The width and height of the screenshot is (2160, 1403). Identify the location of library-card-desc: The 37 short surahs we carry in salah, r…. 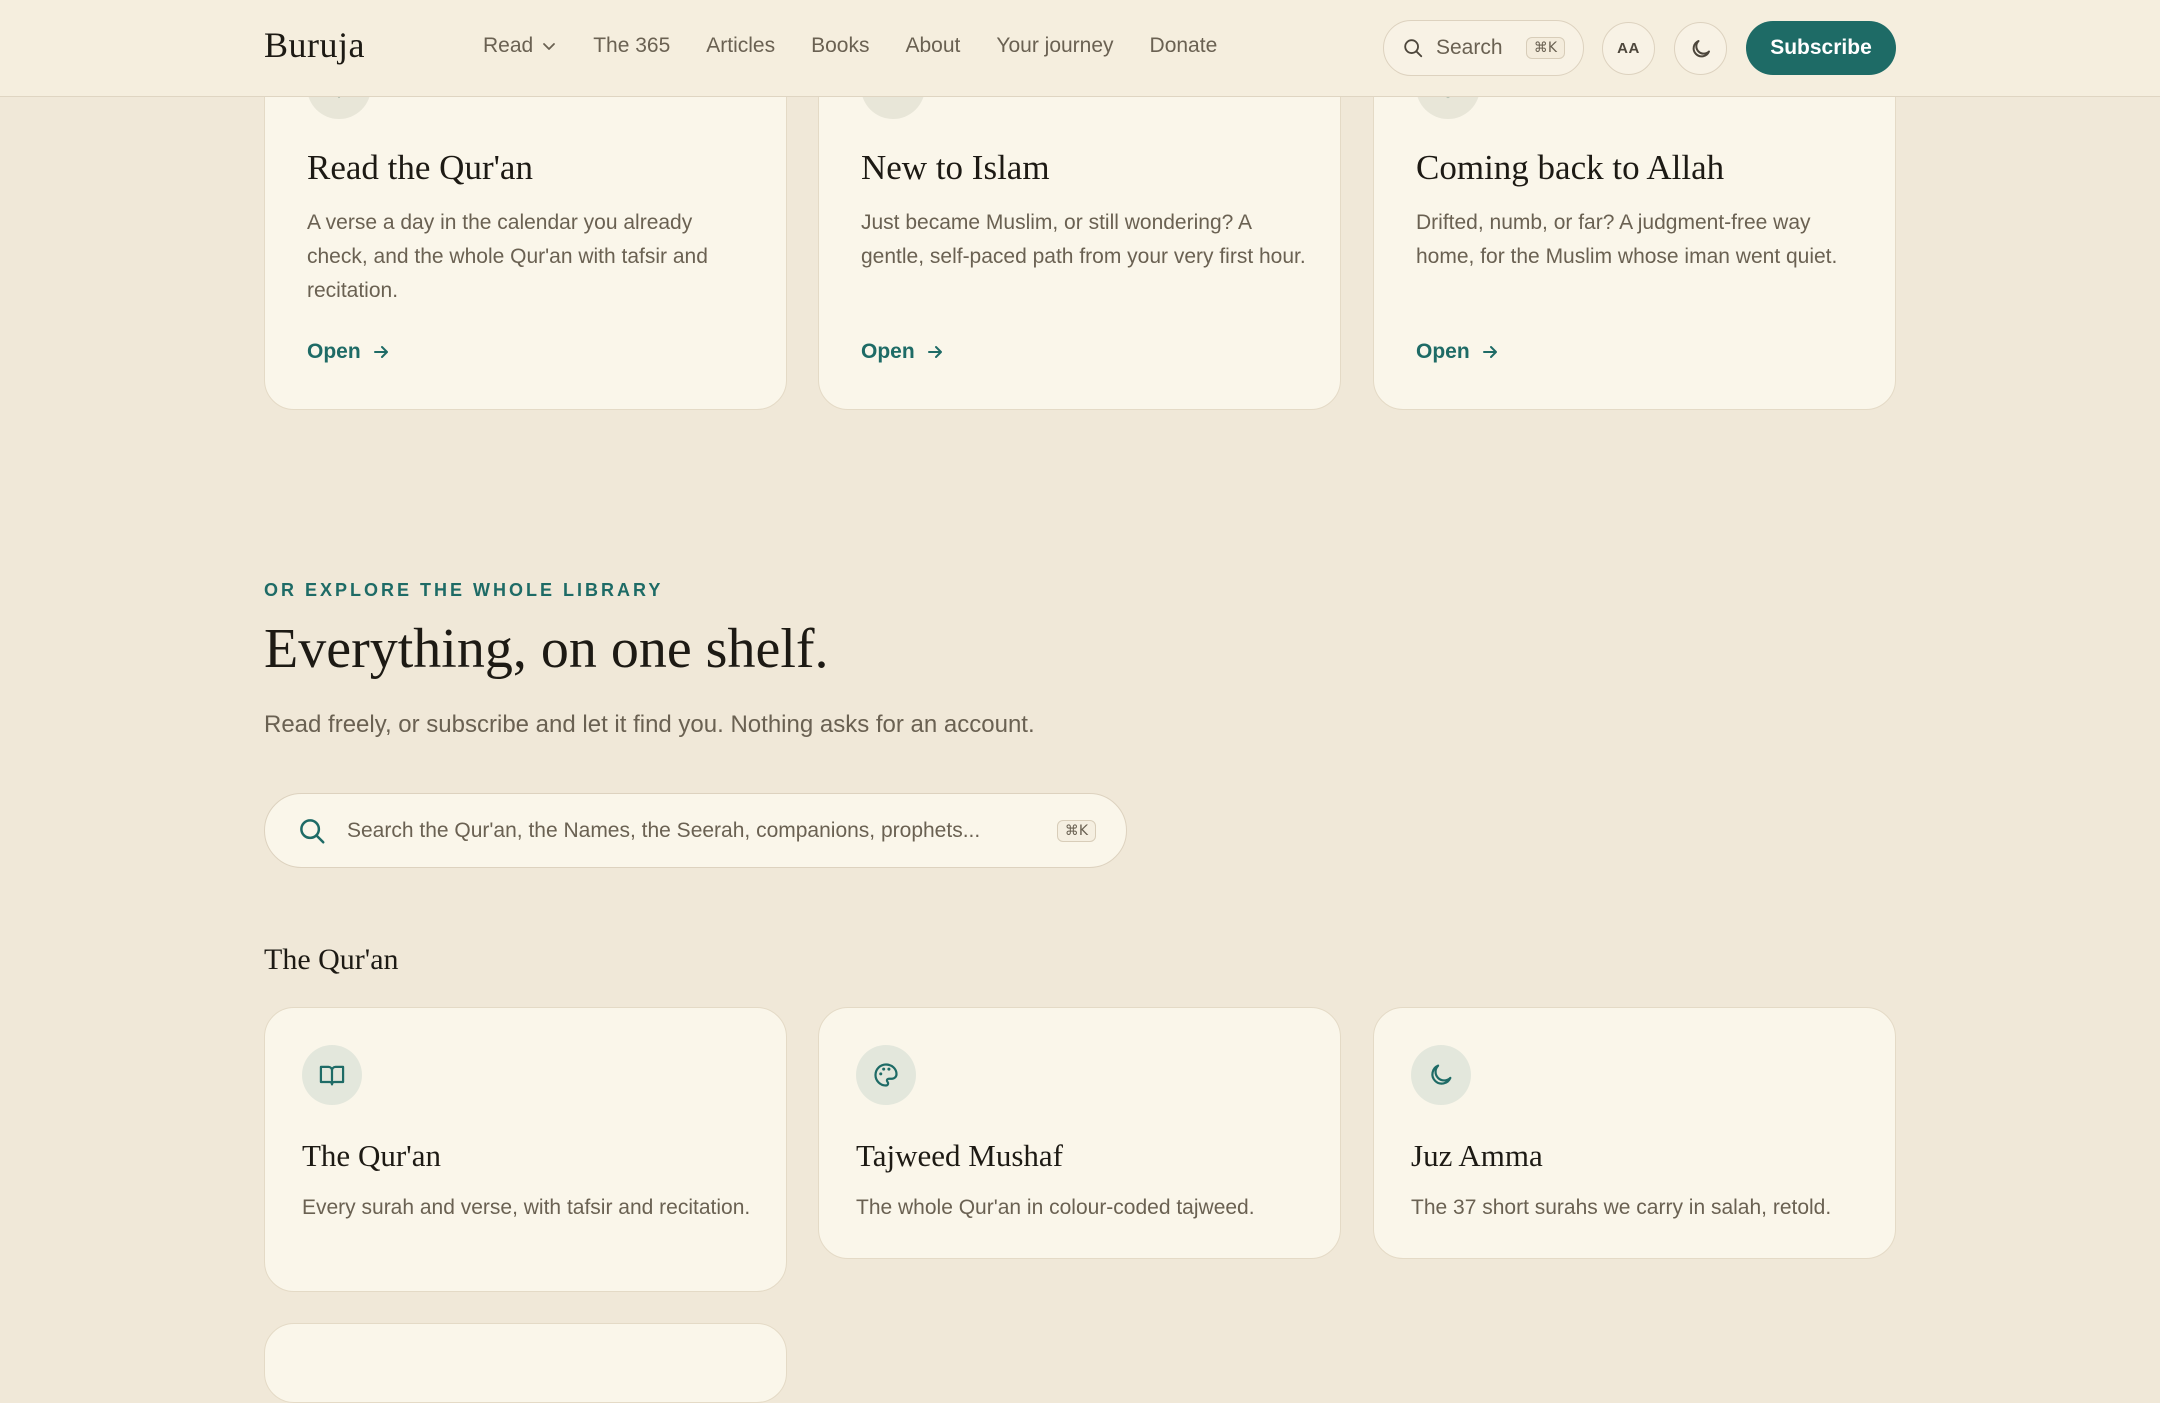
(1621, 1207).